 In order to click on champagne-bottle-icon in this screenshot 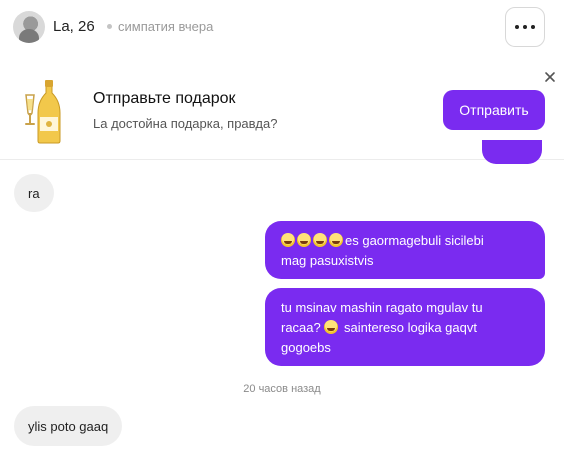, I will do `click(42, 112)`.